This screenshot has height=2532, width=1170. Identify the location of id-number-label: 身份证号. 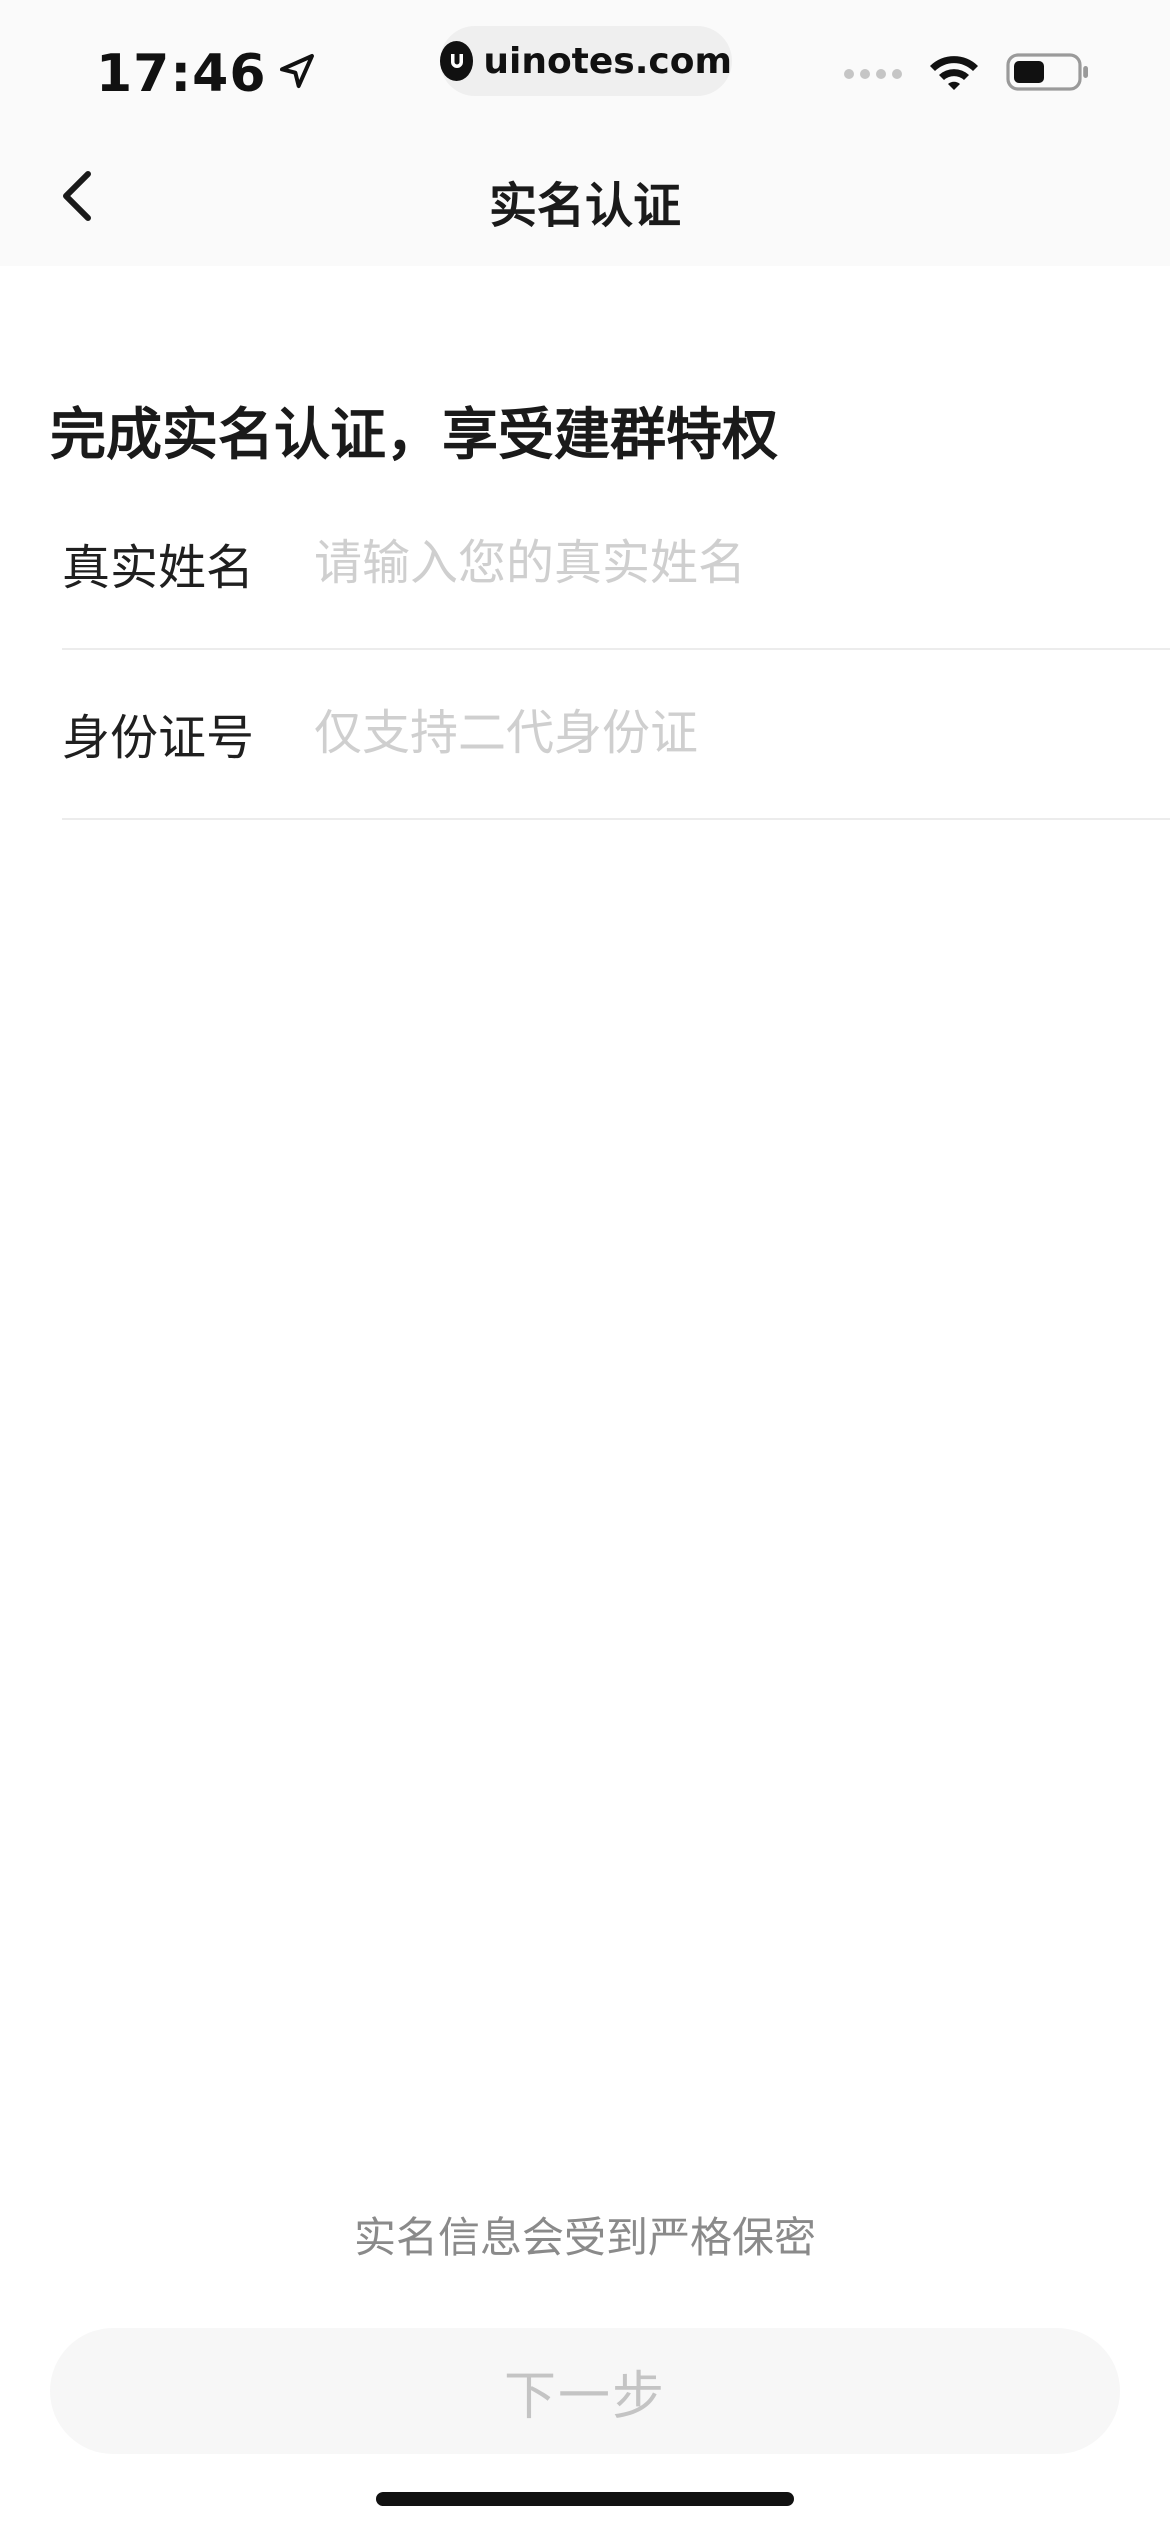
(158, 738).